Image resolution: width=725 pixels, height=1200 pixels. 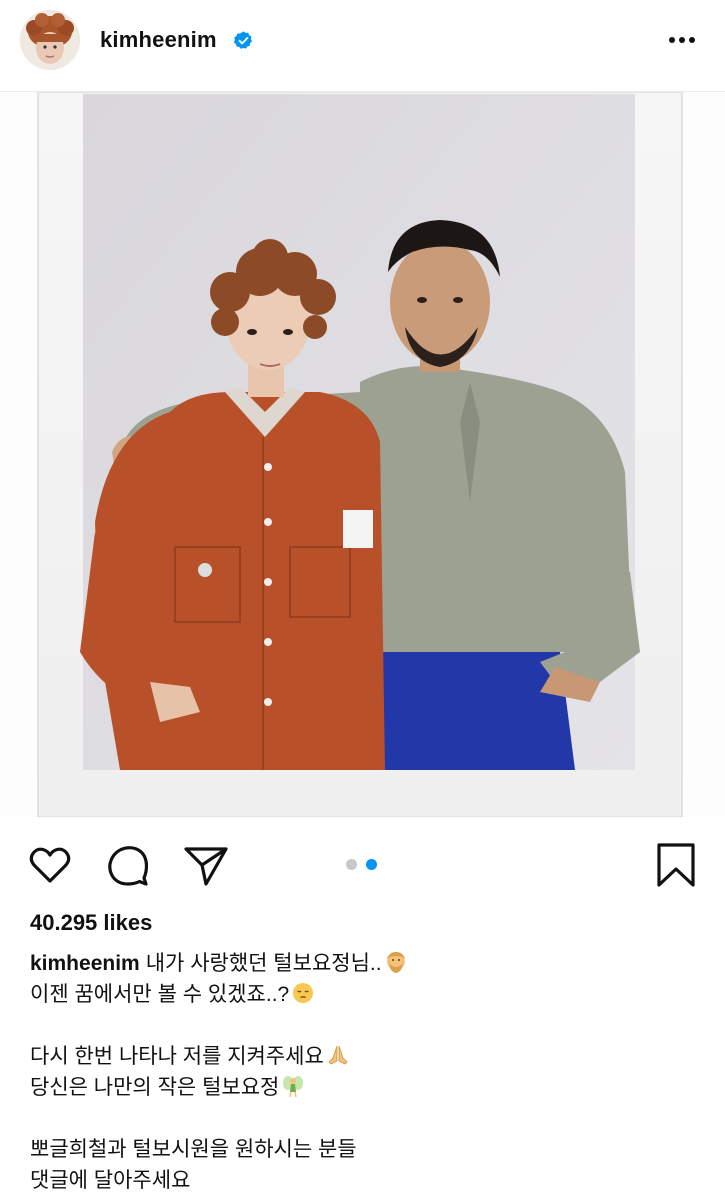 What do you see at coordinates (110, 1180) in the screenshot?
I see `caption-text: 댓글에 달아주세요` at bounding box center [110, 1180].